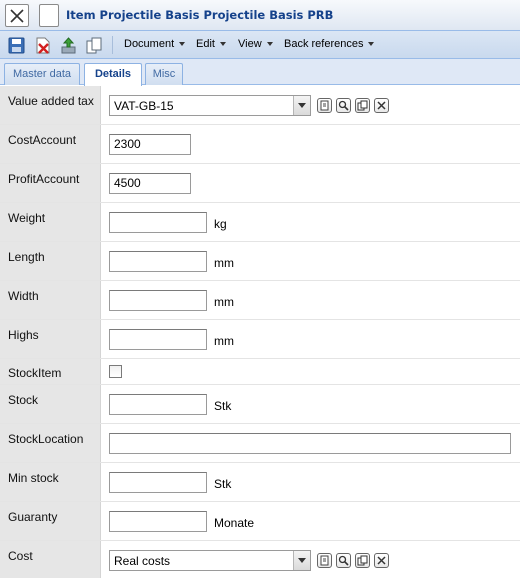 The image size is (520, 578). What do you see at coordinates (44, 179) in the screenshot?
I see `profit-account-label: ProfitAccount` at bounding box center [44, 179].